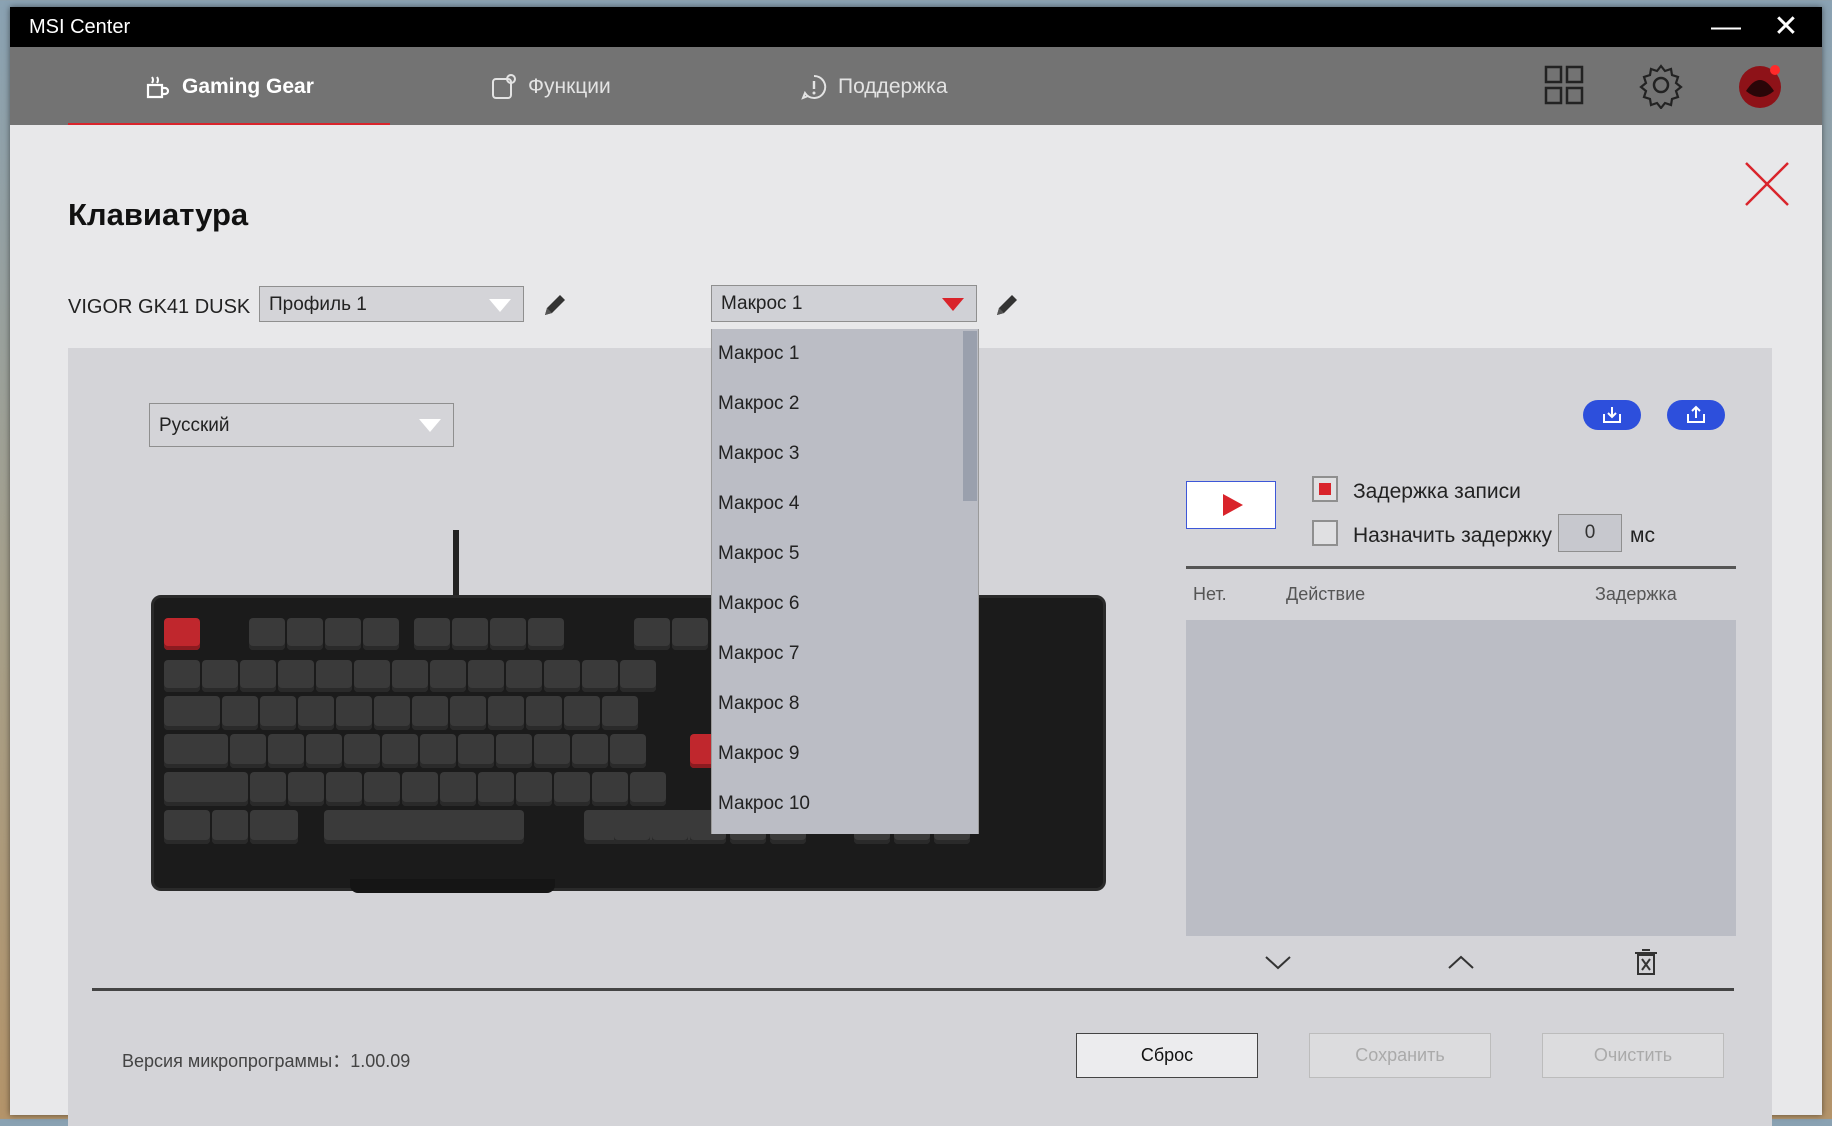 The image size is (1832, 1126). I want to click on assign-delay-label: Назначить задержку, so click(1453, 535).